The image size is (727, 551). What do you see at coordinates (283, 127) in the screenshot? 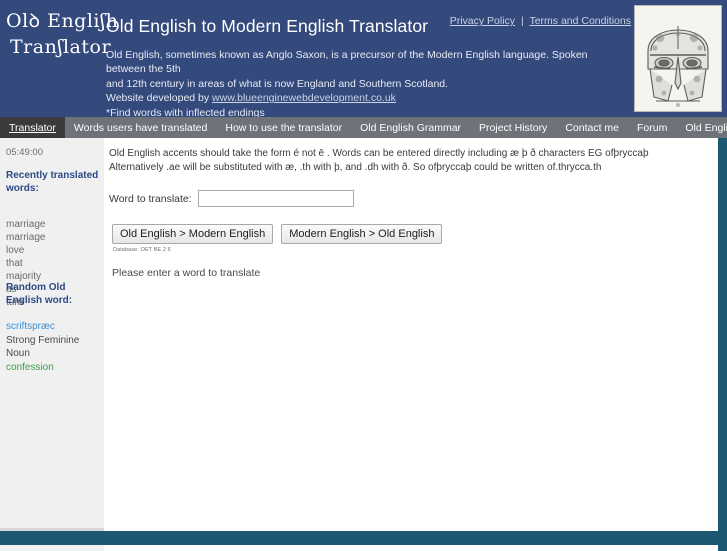
I see `nav-item-how-to-use-the-translator: How to use the translator` at bounding box center [283, 127].